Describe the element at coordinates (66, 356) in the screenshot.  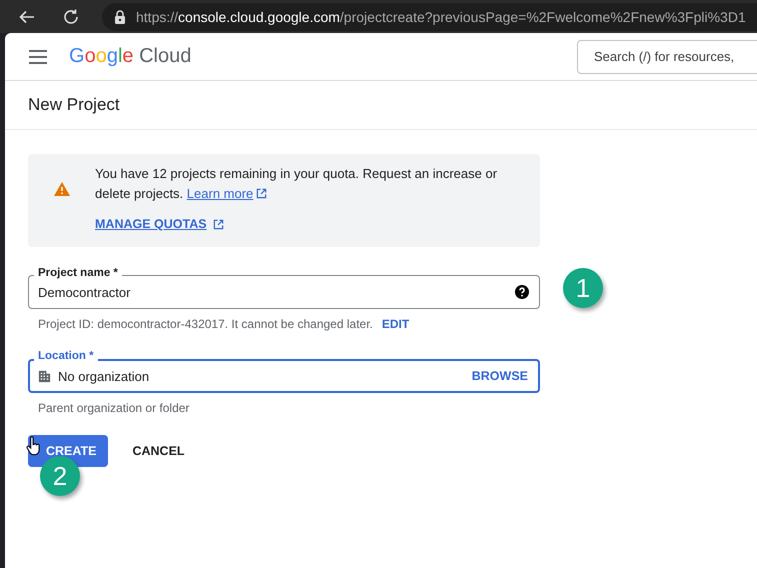
I see `field-label: Location *` at that location.